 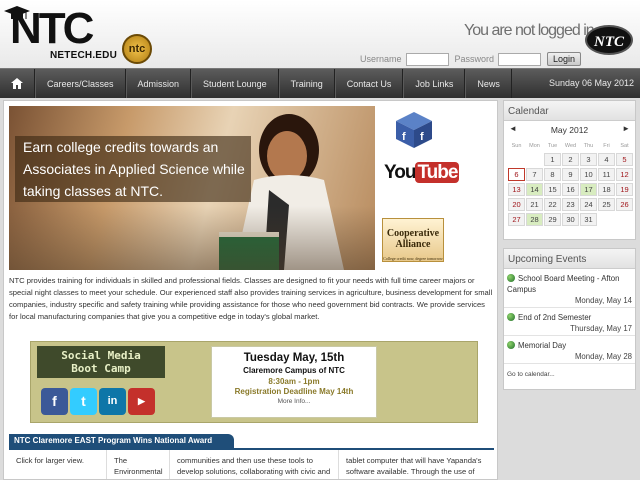 I want to click on nav-item-admission: Admission, so click(x=158, y=83).